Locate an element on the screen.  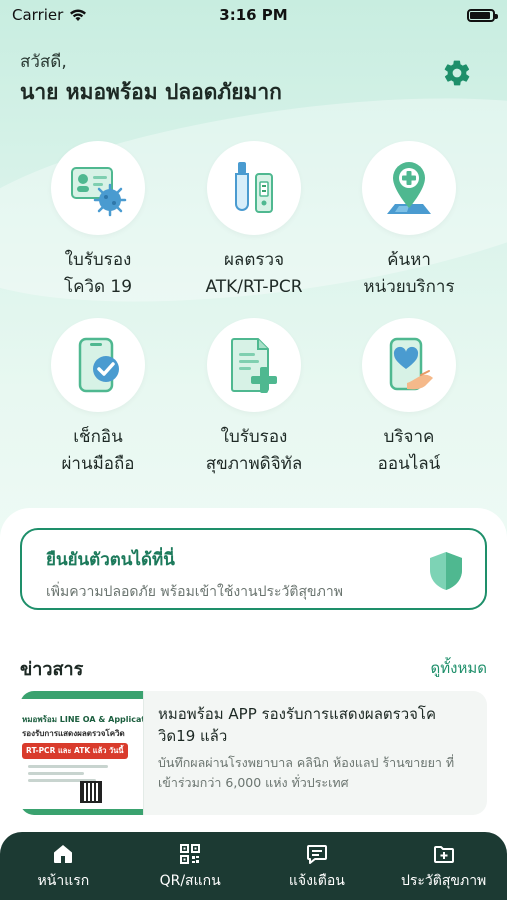
verify-title: ยืนยันตัวตนได้ที่นี่ is located at coordinates (110, 560).